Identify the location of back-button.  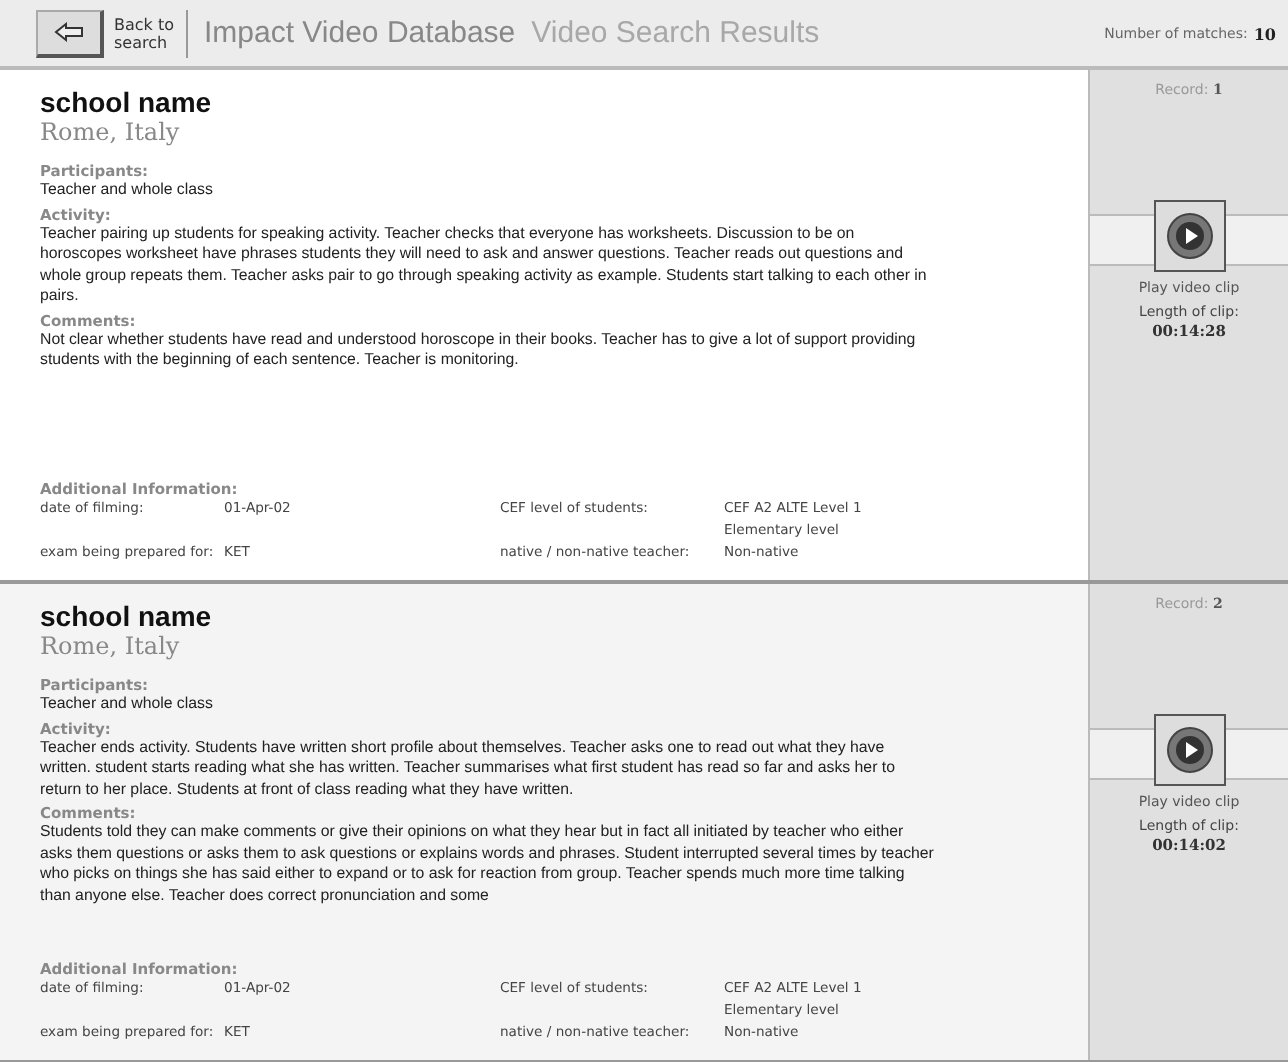
(70, 33).